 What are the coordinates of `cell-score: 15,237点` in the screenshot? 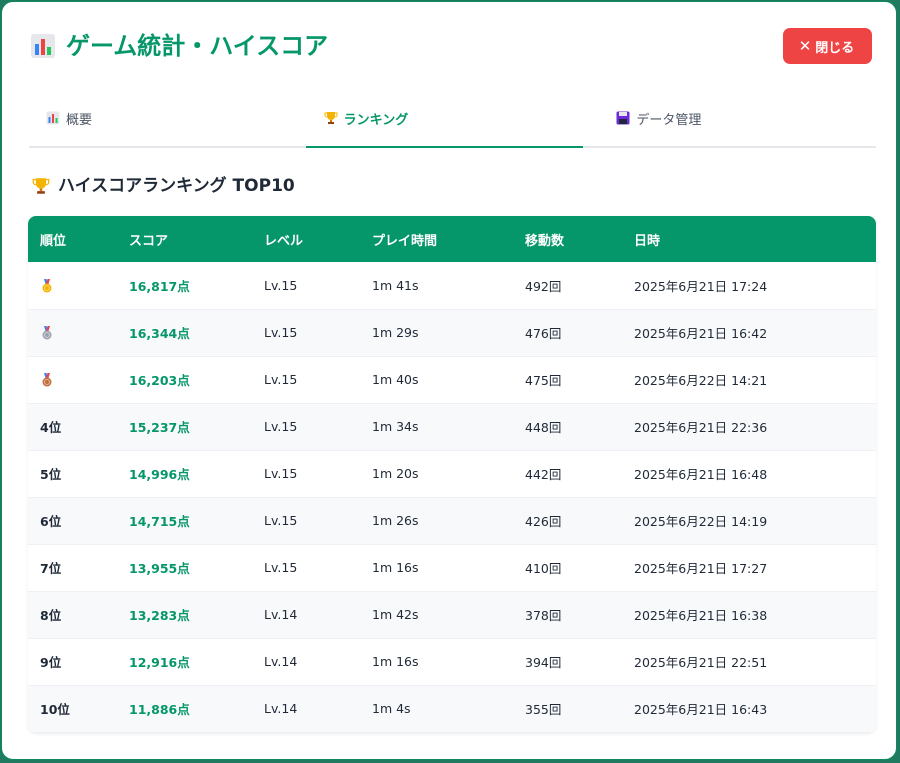 It's located at (159, 427).